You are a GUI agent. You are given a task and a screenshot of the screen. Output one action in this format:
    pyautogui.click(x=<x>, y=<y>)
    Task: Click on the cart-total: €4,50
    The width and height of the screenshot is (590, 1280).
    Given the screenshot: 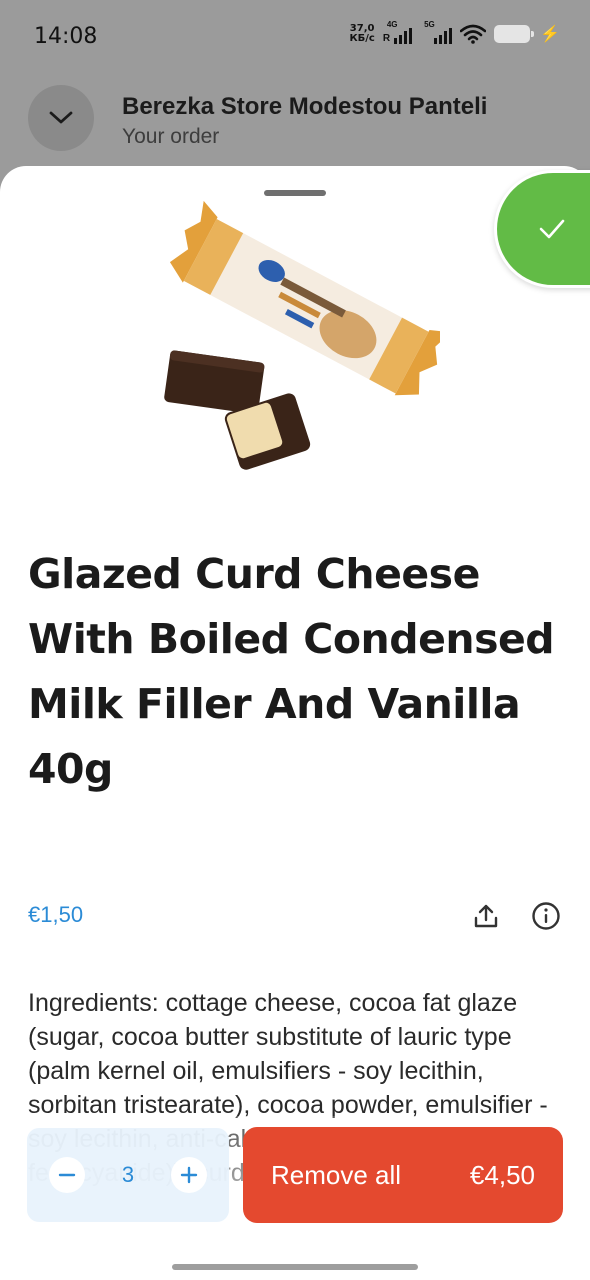 What is the action you would take?
    pyautogui.click(x=502, y=1174)
    